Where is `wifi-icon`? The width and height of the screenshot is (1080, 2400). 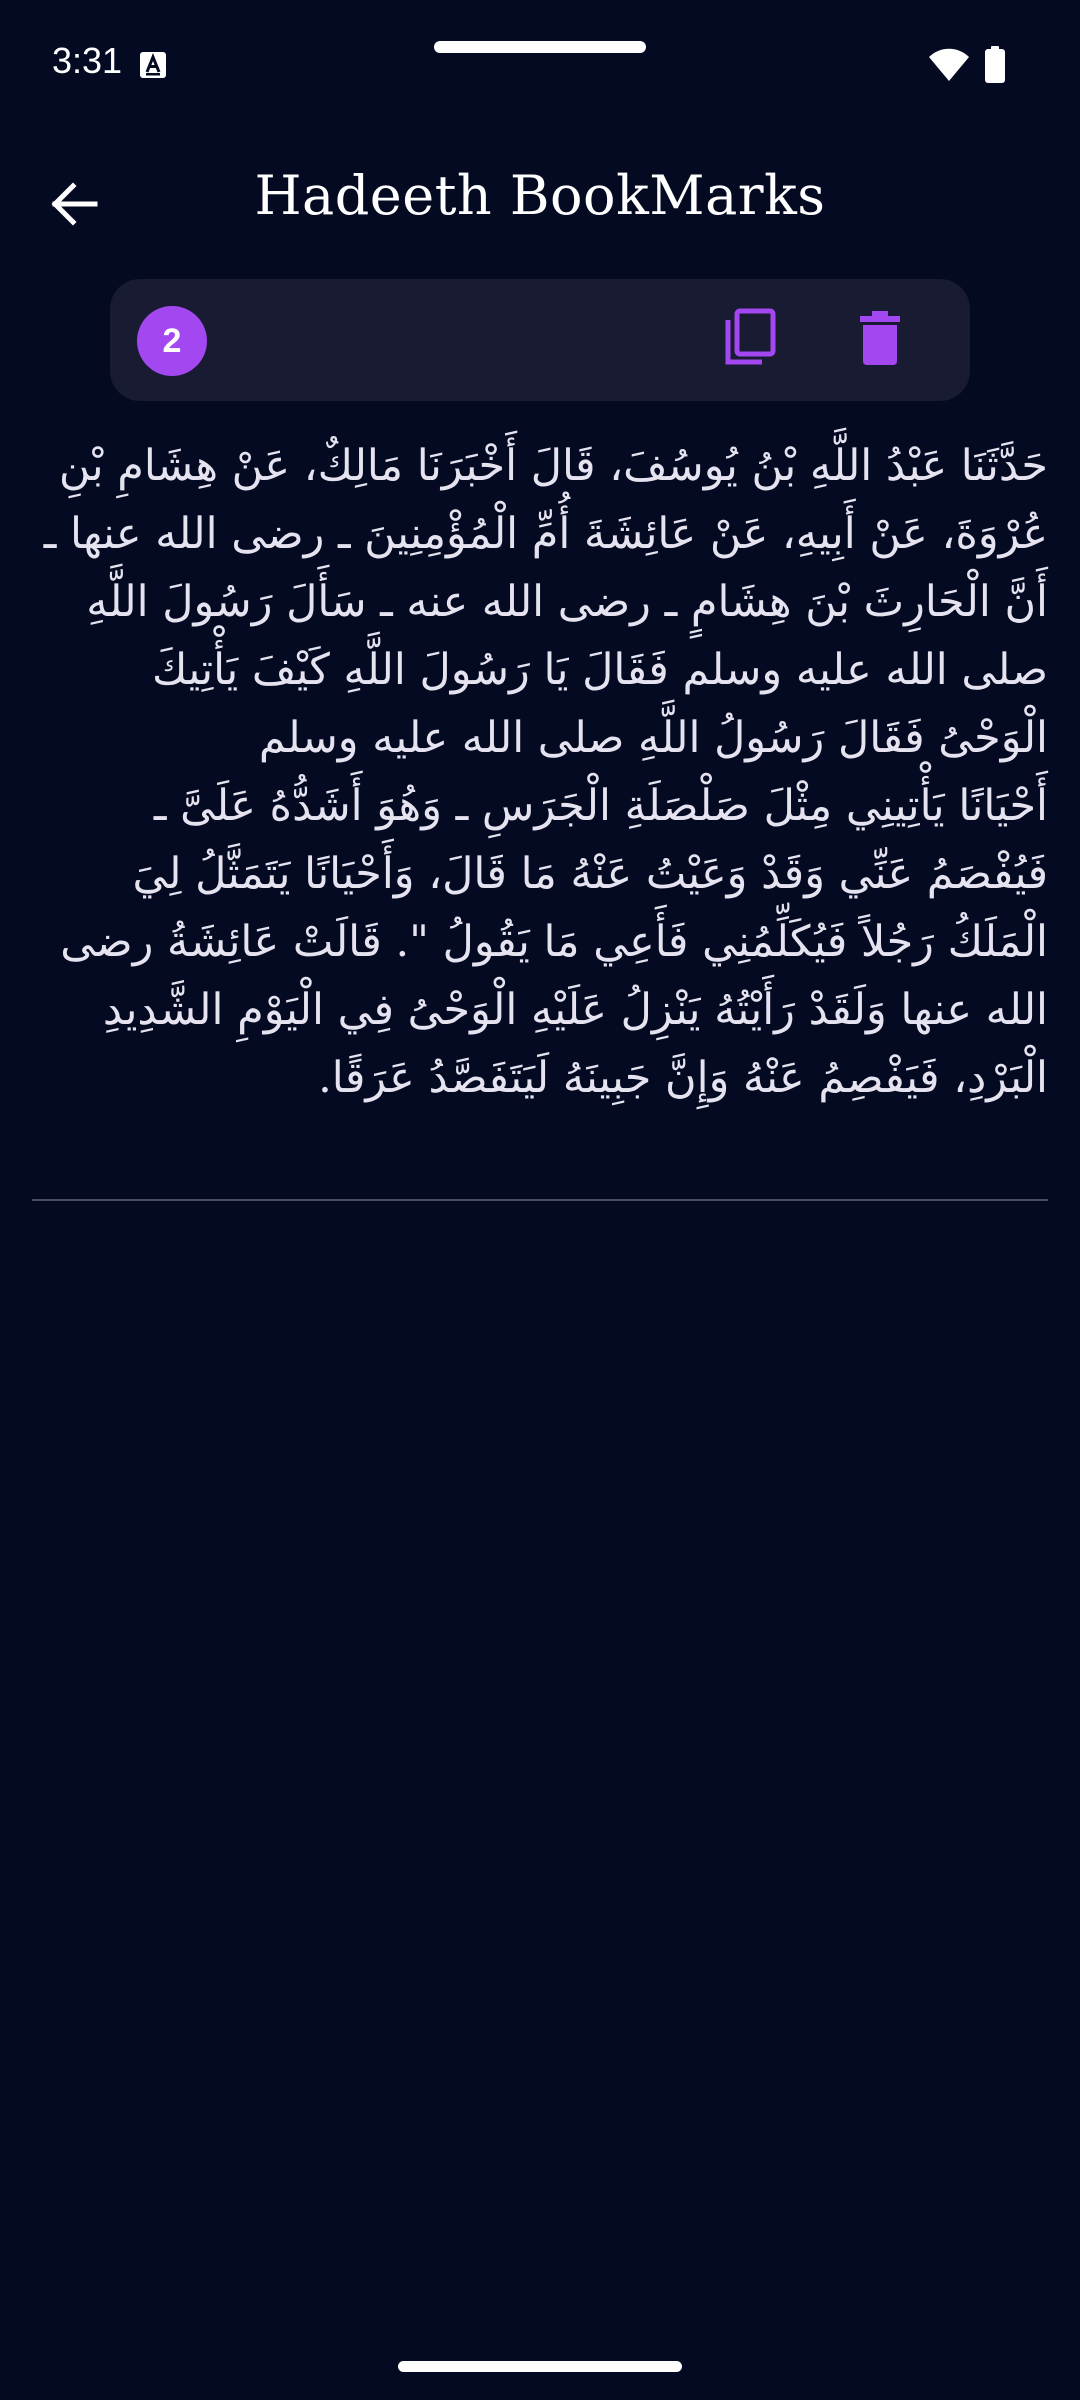
wifi-icon is located at coordinates (949, 65).